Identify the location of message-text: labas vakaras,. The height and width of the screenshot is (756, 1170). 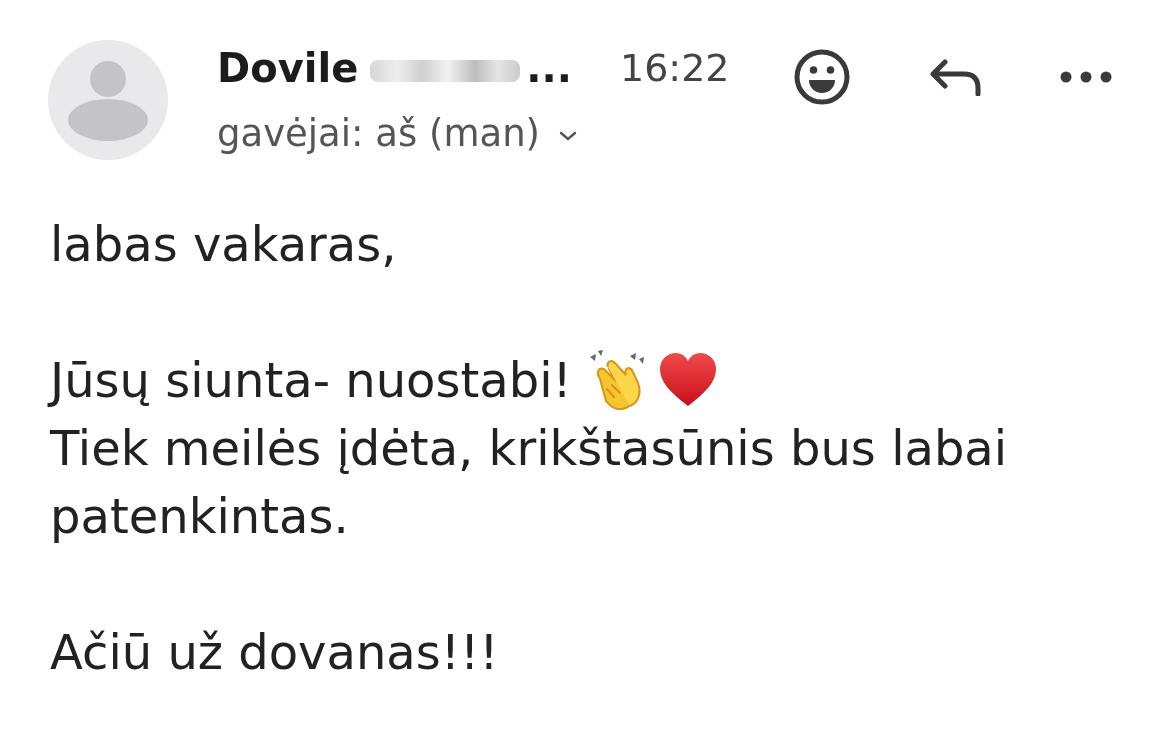
(223, 244).